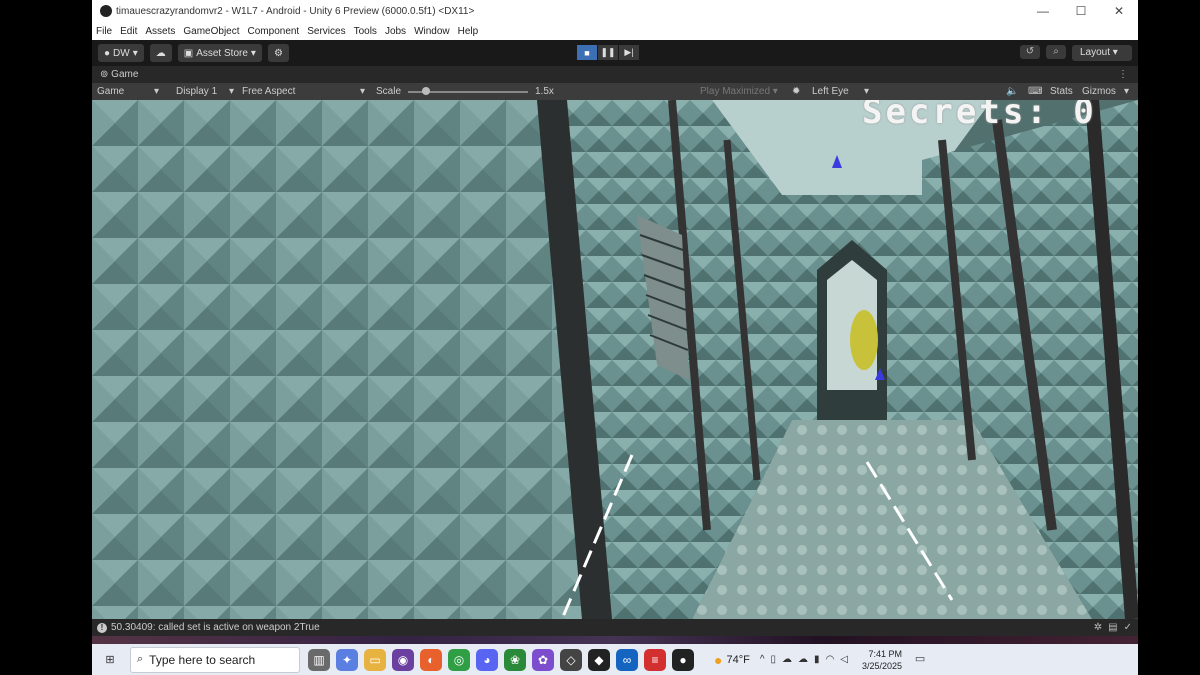  I want to click on window-controls: — ☐ ✕, so click(1081, 11).